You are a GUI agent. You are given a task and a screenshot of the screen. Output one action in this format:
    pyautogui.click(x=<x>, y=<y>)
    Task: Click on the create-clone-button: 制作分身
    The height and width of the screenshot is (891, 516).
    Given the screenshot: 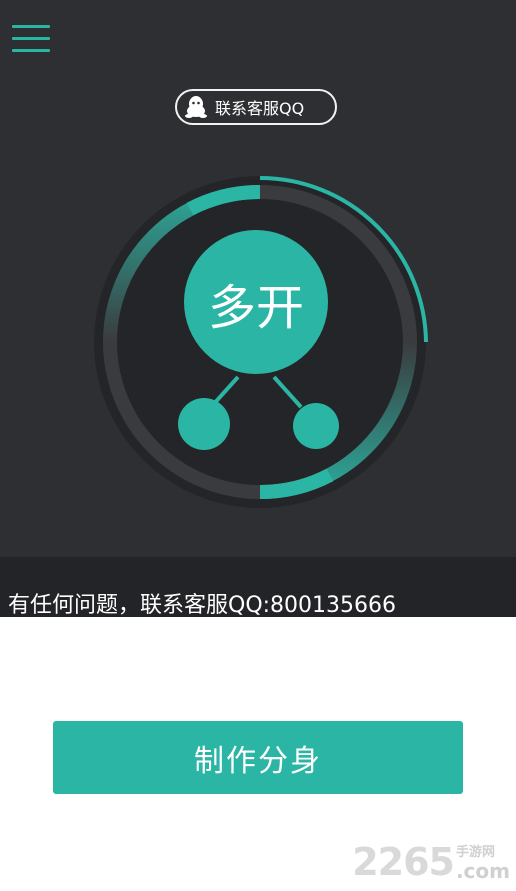 What is the action you would take?
    pyautogui.click(x=258, y=757)
    